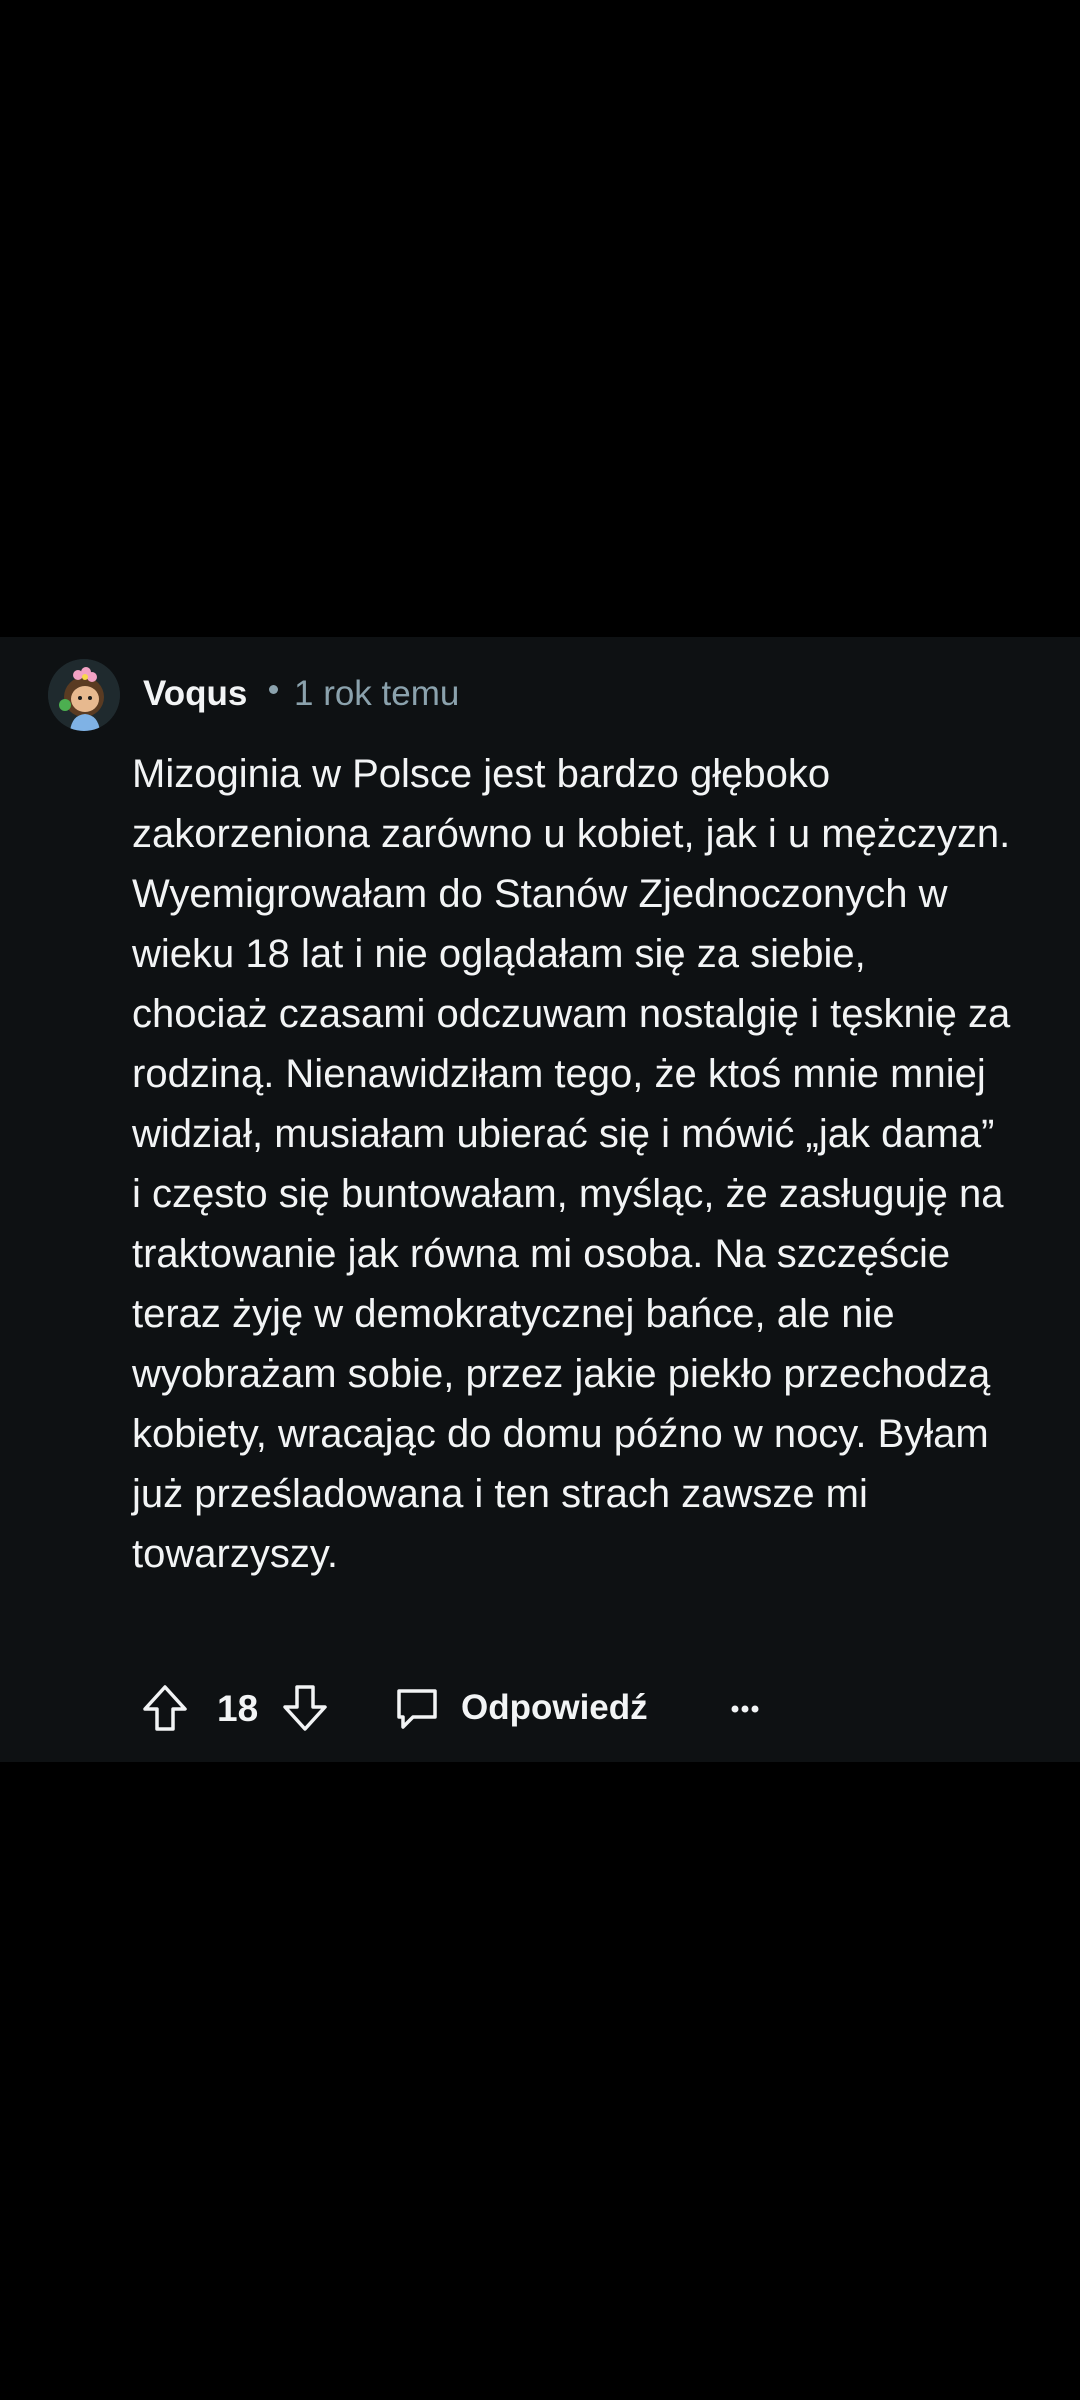 This screenshot has width=1080, height=2400. I want to click on upvote-button, so click(165, 1708).